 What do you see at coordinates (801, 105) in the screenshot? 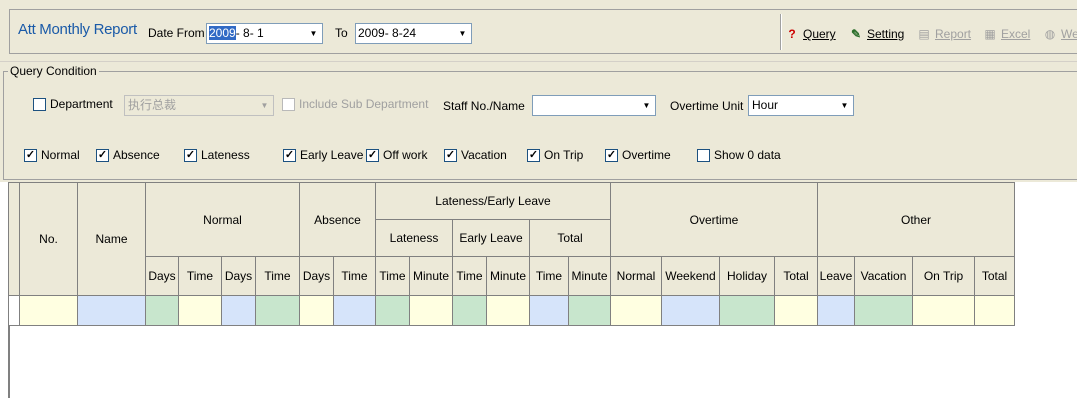
I see `overtime-unit-select: Hour ▼` at bounding box center [801, 105].